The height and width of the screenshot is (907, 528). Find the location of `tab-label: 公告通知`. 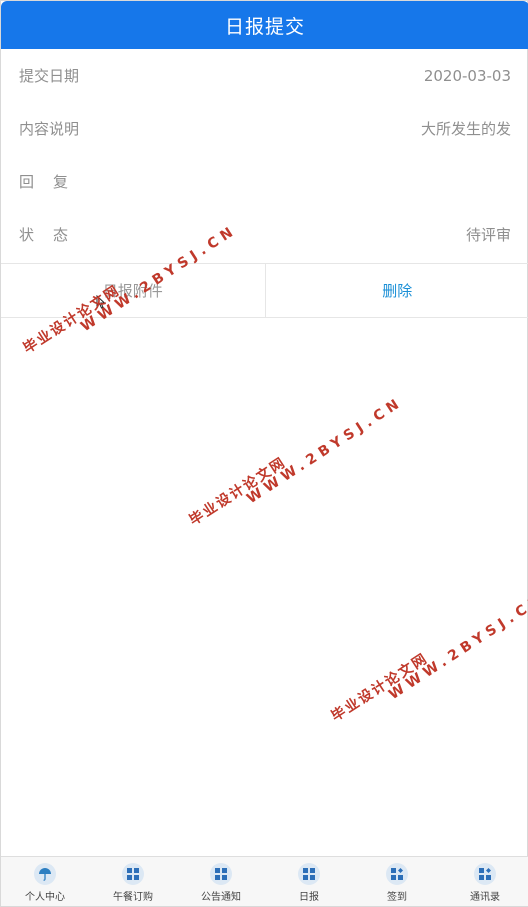

tab-label: 公告通知 is located at coordinates (221, 897).